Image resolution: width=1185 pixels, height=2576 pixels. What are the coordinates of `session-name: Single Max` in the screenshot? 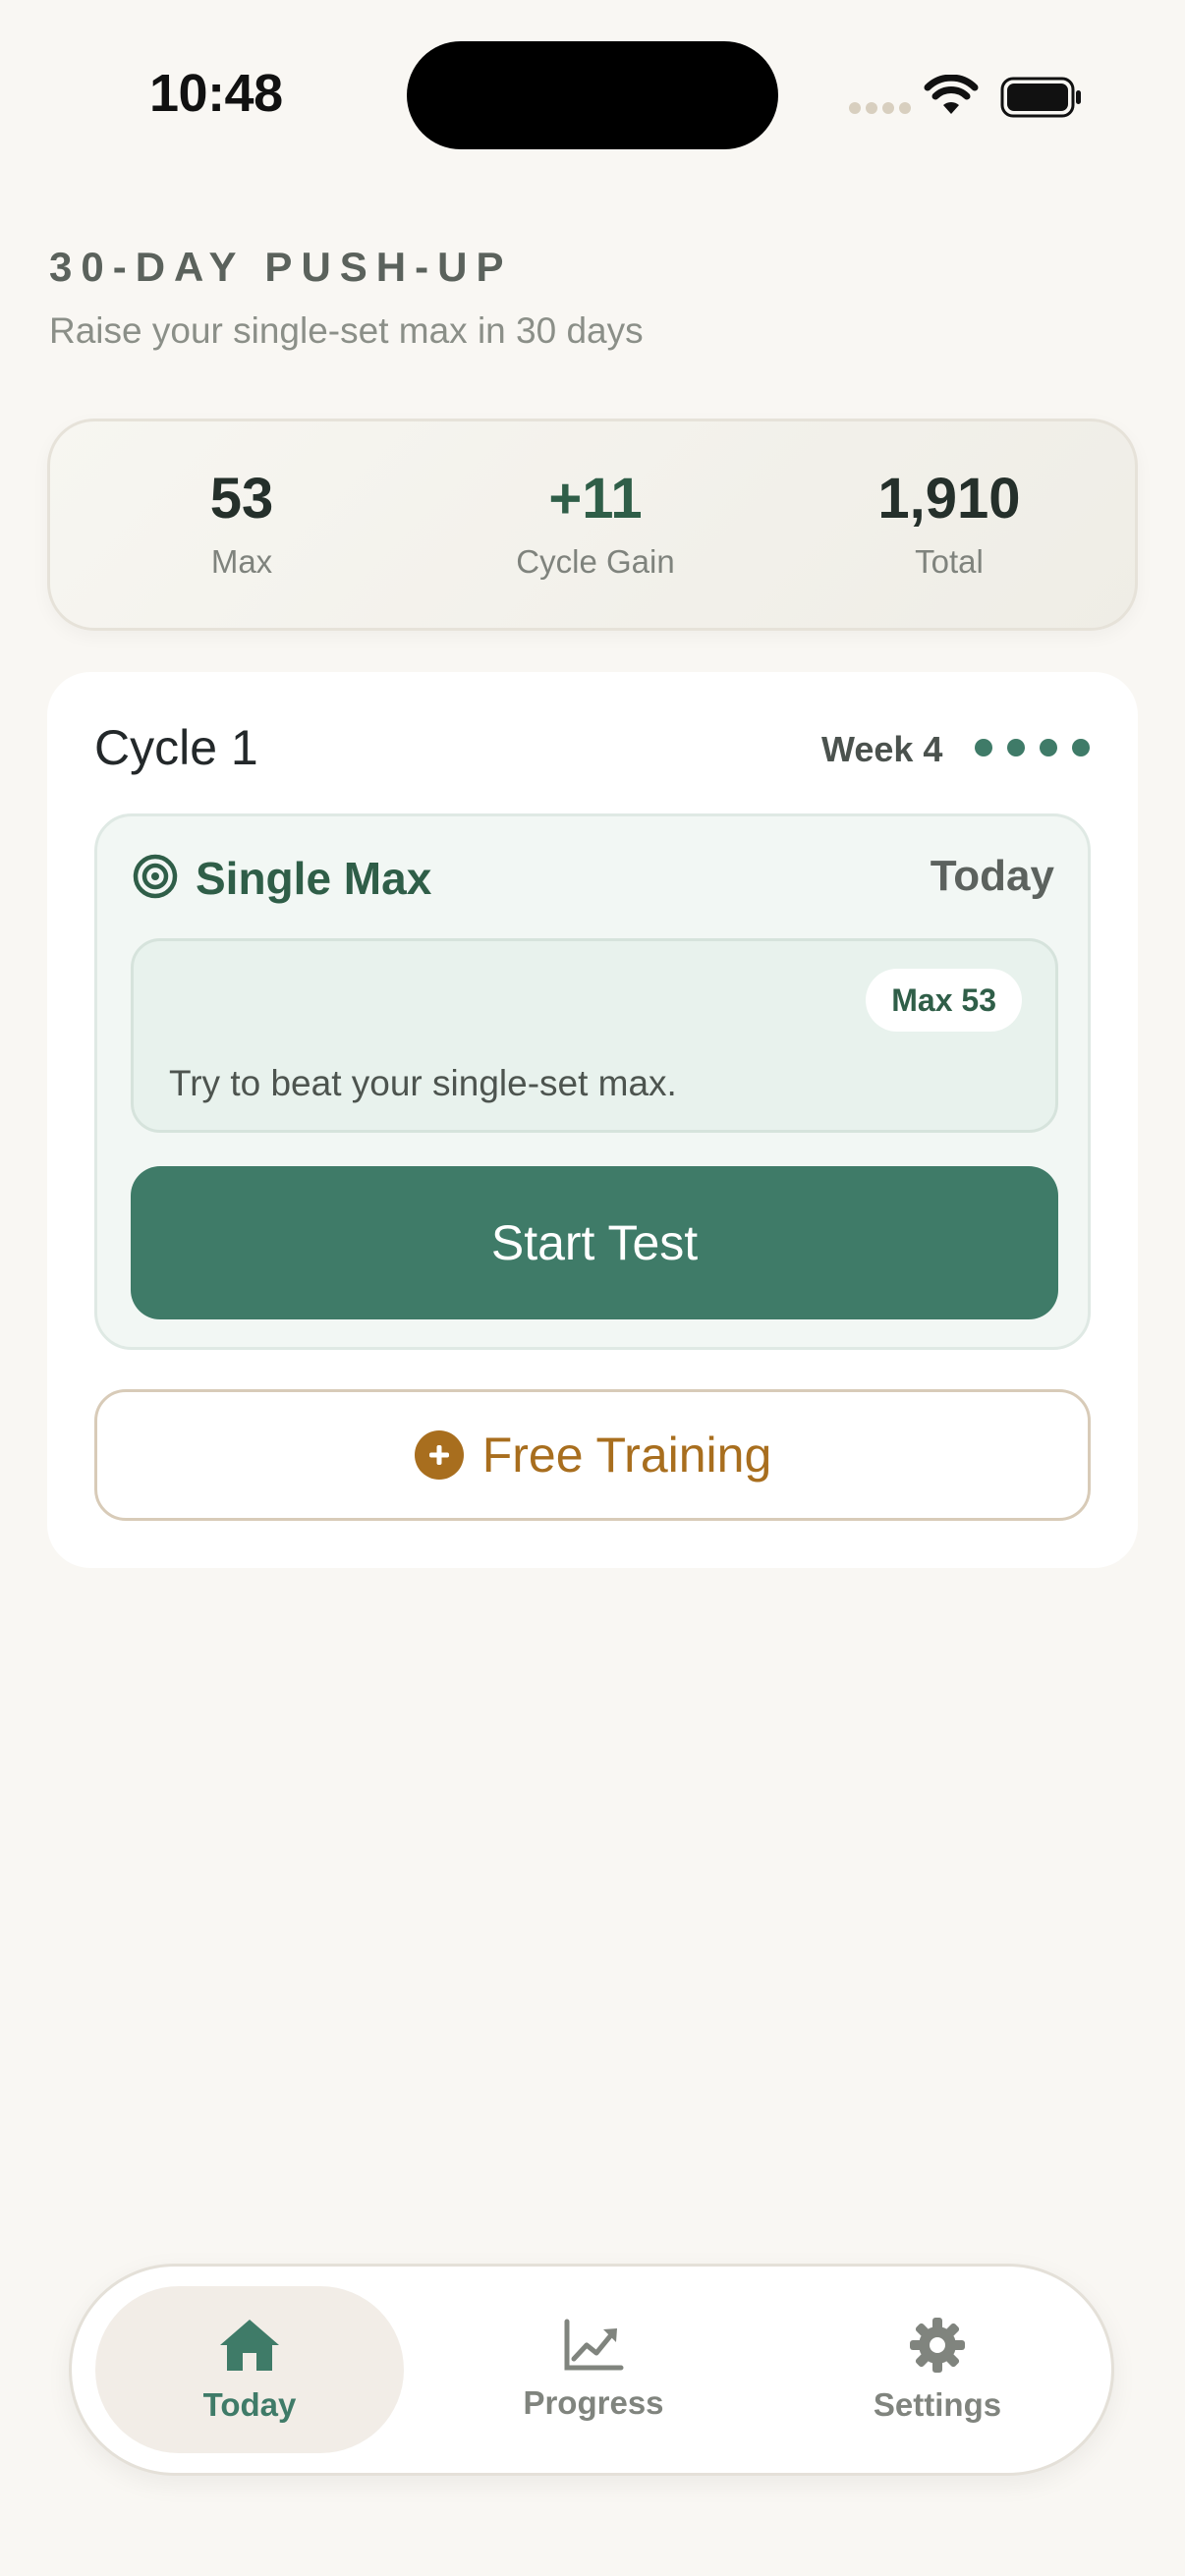 It's located at (314, 878).